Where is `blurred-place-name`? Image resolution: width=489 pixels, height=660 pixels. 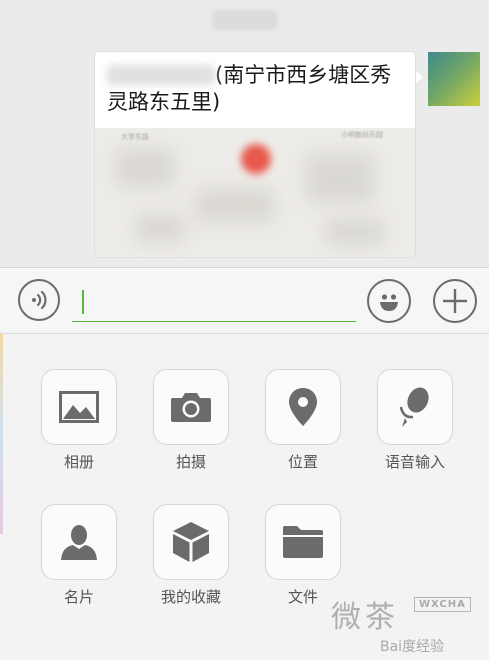
blurred-place-name is located at coordinates (161, 75).